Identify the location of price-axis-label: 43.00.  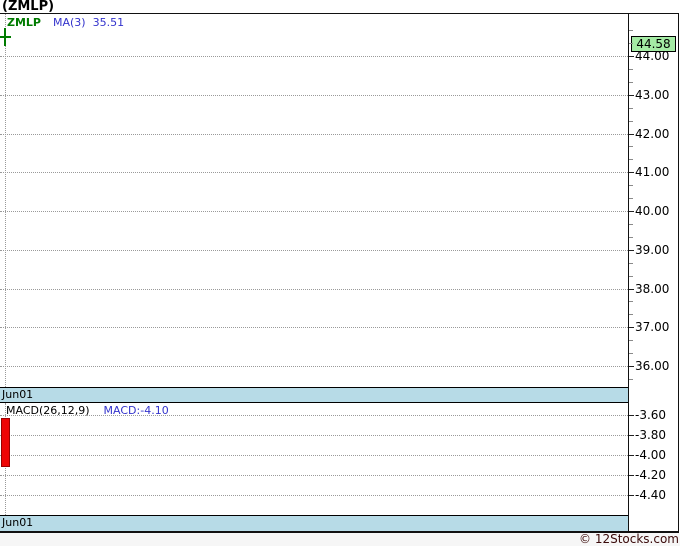
(652, 94).